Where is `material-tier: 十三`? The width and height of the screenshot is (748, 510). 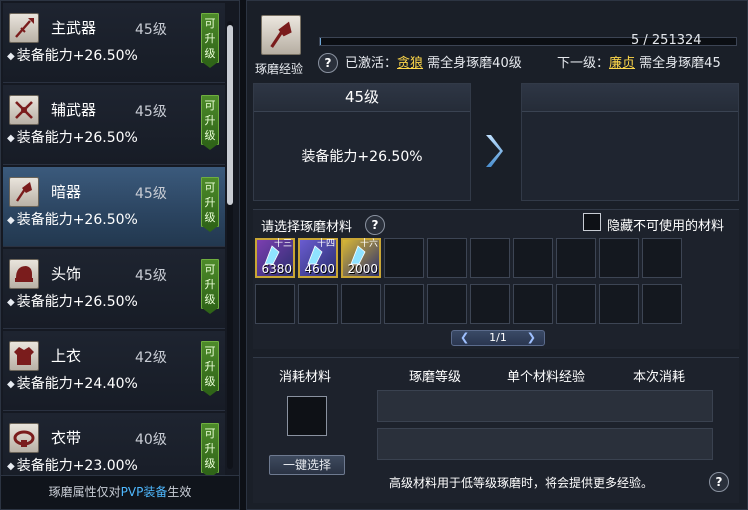
material-tier: 十三 is located at coordinates (282, 244).